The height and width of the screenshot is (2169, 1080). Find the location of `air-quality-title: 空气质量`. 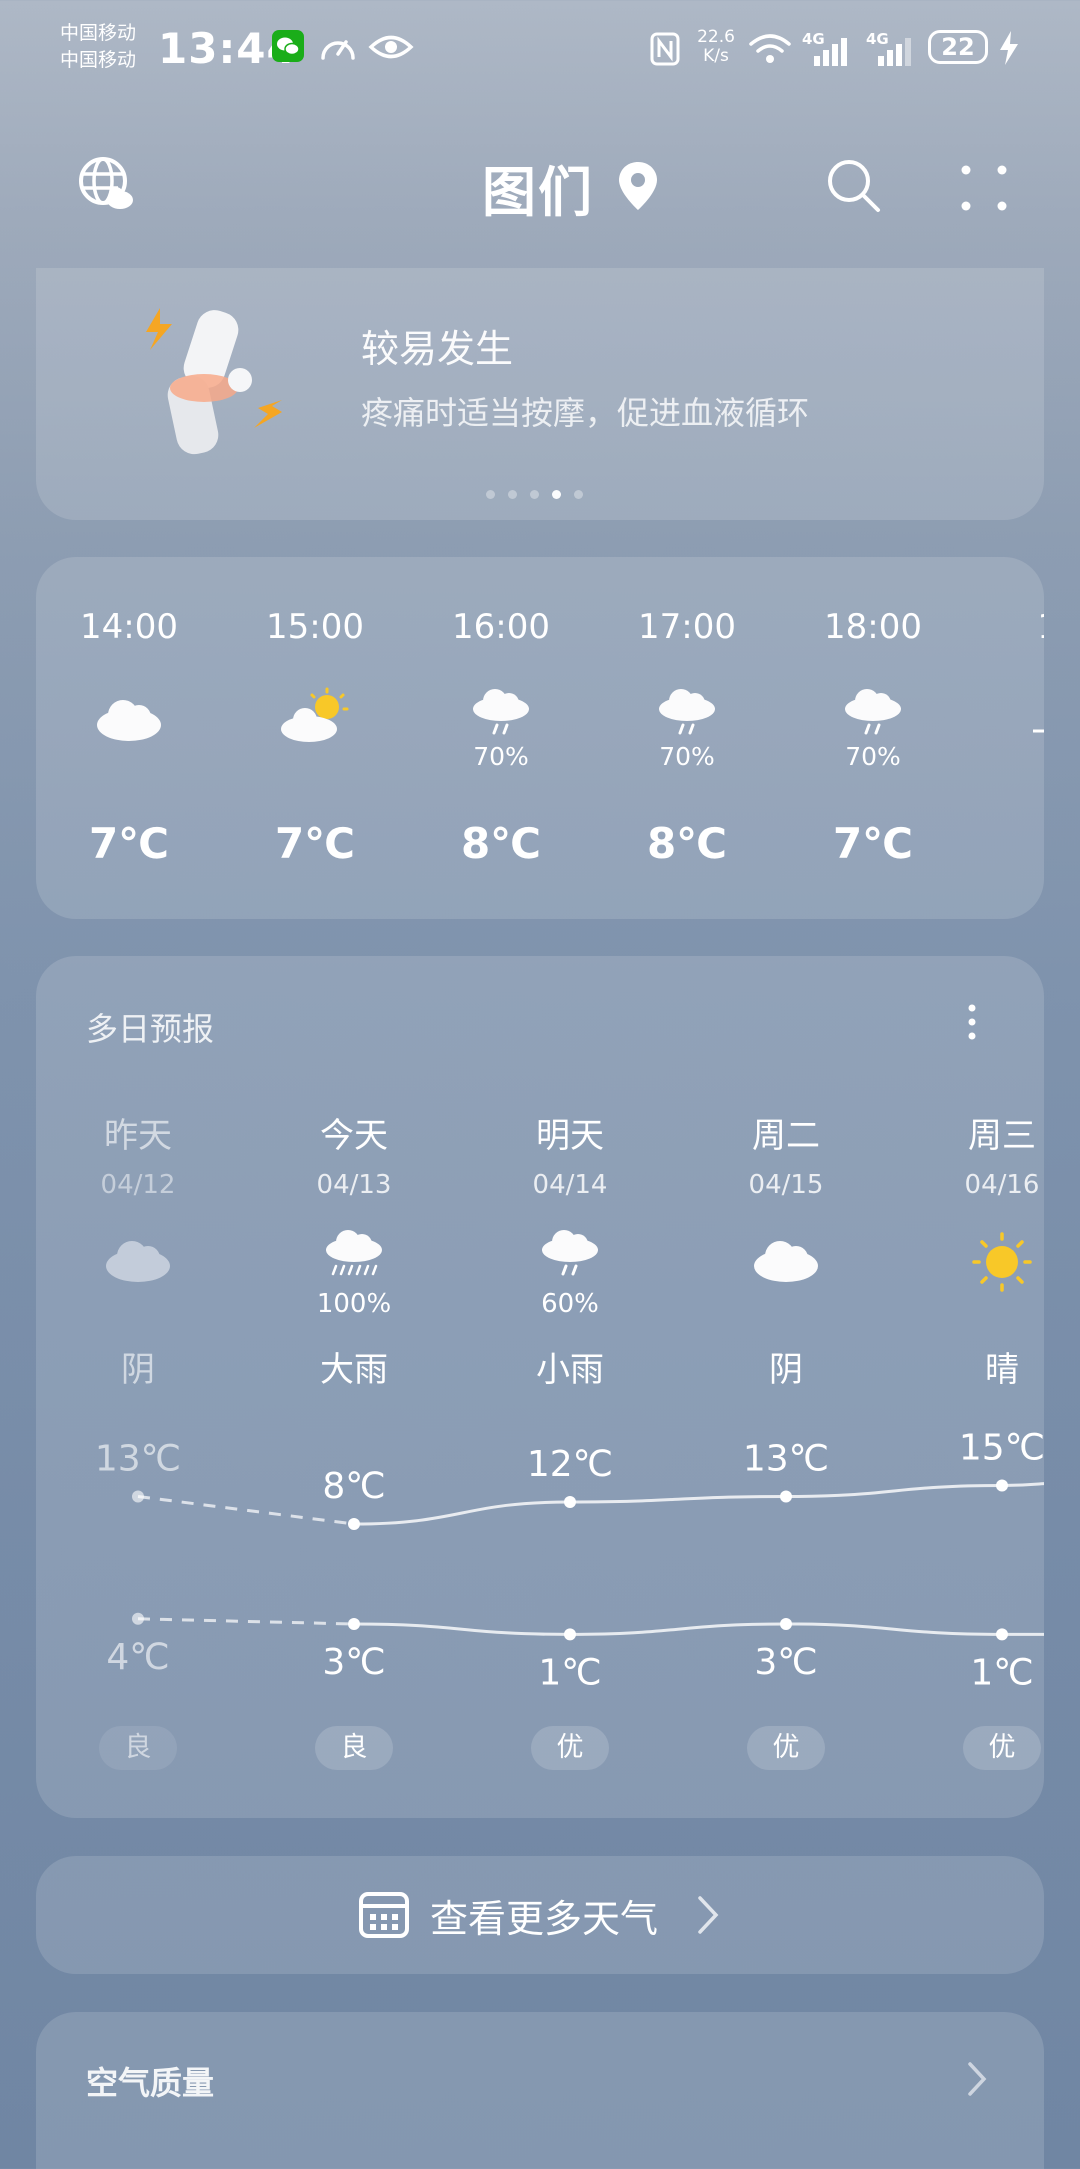

air-quality-title: 空气质量 is located at coordinates (150, 2083).